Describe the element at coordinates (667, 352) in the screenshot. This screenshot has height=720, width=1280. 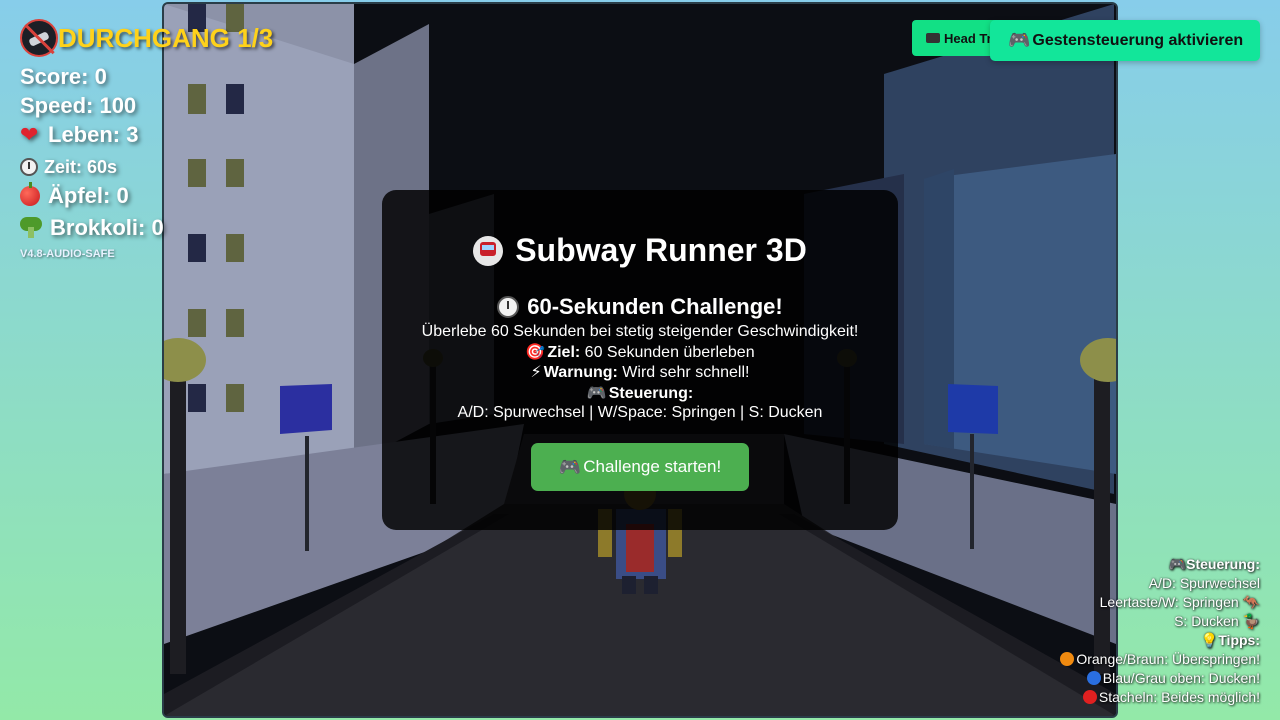
I see `goal-text: 60 Sekunden überleben` at that location.